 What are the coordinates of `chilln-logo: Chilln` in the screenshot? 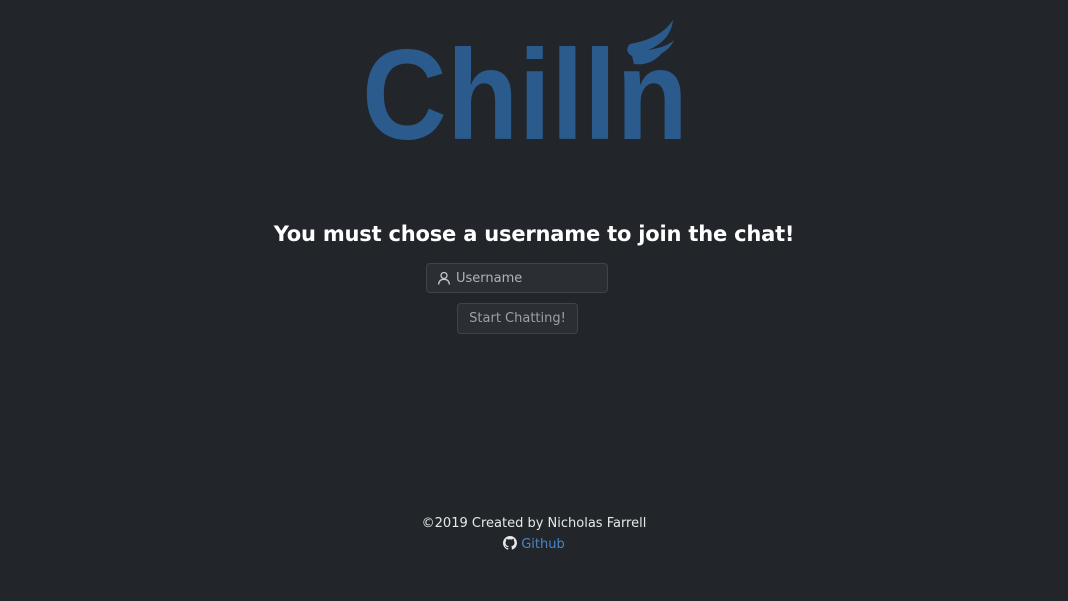 It's located at (527, 80).